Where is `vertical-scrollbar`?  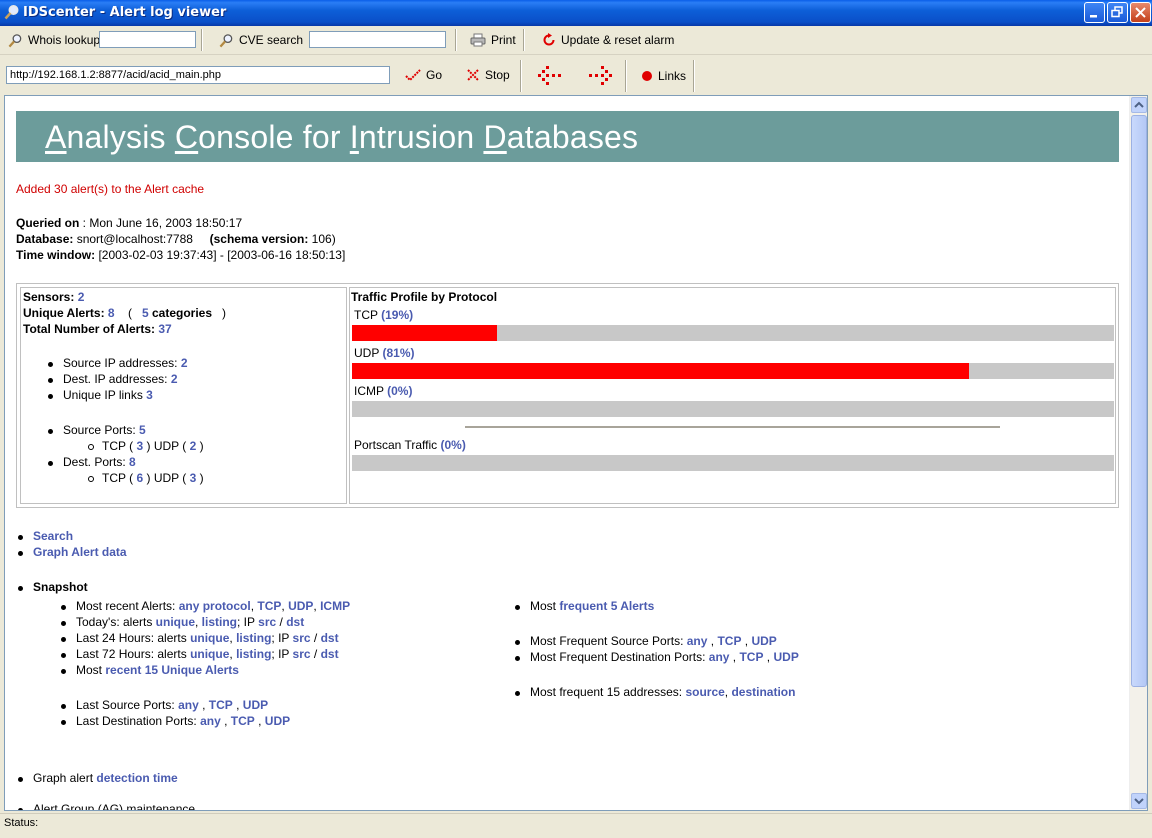 vertical-scrollbar is located at coordinates (1138, 453).